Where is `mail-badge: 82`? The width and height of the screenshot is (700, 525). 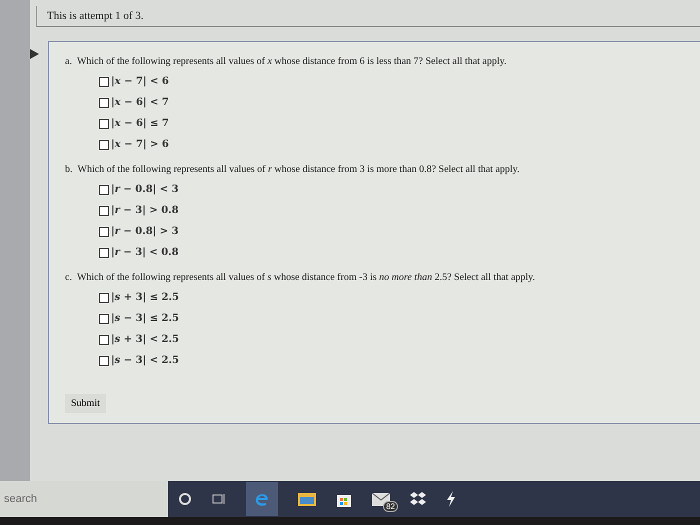 mail-badge: 82 is located at coordinates (390, 506).